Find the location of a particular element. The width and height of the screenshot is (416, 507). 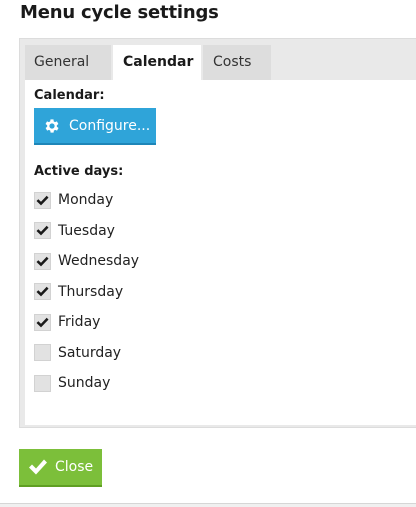

tab-bar: General Calendar Costs is located at coordinates (148, 62).